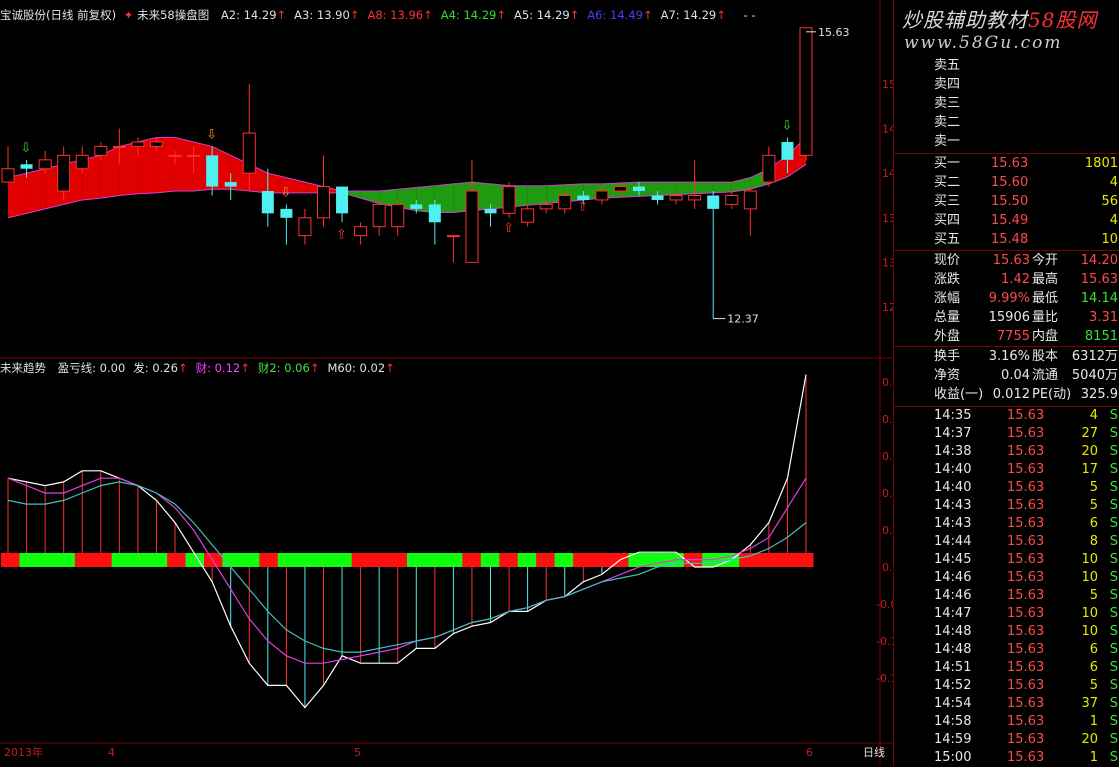 The image size is (1119, 767). What do you see at coordinates (947, 182) in the screenshot?
I see `bid-label: 买二` at bounding box center [947, 182].